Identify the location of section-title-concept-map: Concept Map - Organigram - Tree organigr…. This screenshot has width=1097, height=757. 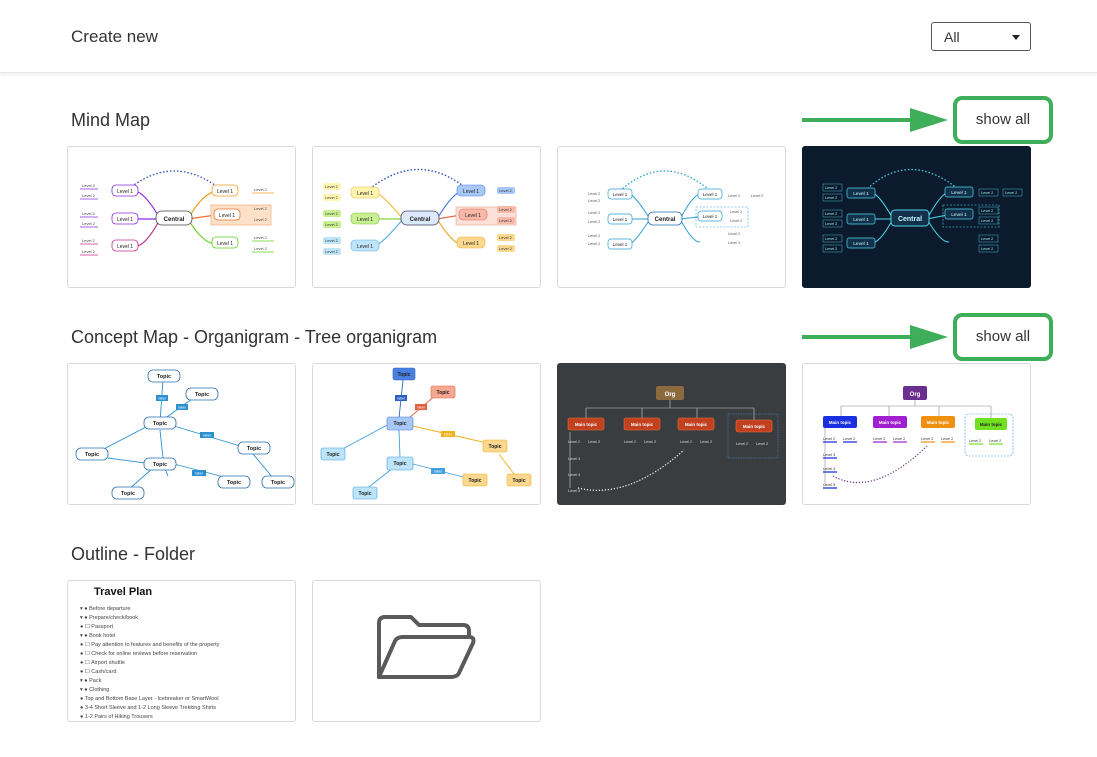
(254, 337).